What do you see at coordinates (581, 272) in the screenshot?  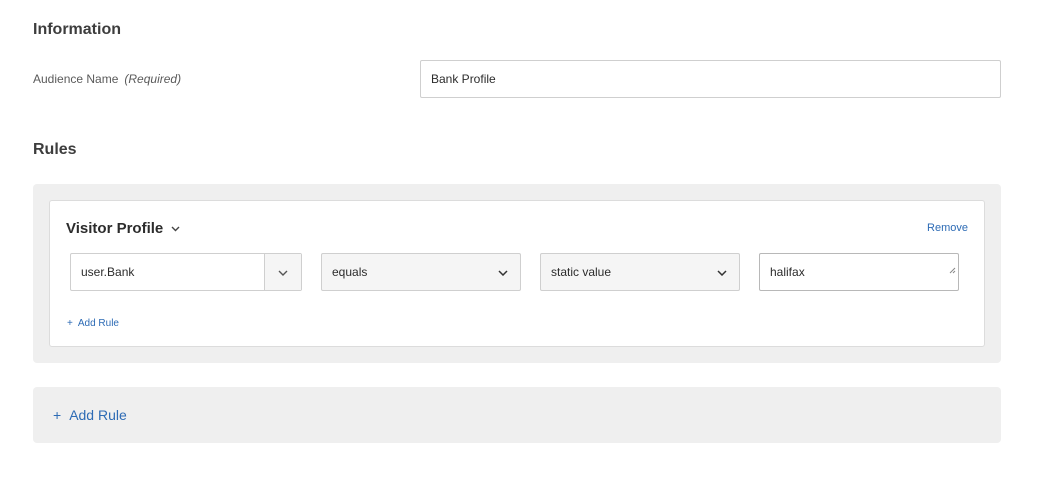 I see `value-type-value: static value` at bounding box center [581, 272].